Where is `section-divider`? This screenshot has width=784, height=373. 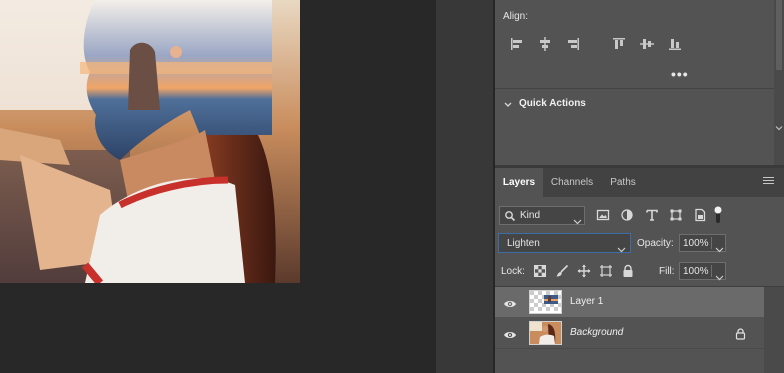
section-divider is located at coordinates (634, 88).